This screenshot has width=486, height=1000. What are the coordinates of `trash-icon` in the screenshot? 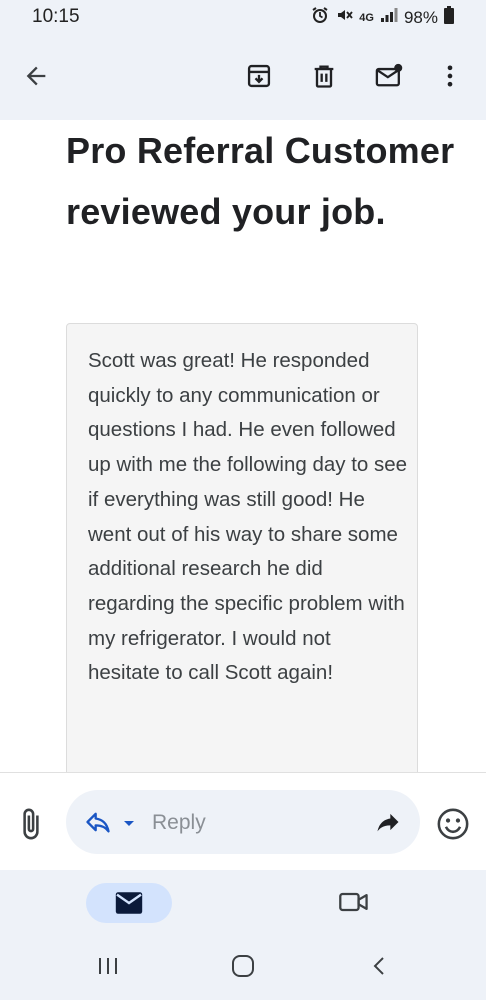 It's located at (324, 76).